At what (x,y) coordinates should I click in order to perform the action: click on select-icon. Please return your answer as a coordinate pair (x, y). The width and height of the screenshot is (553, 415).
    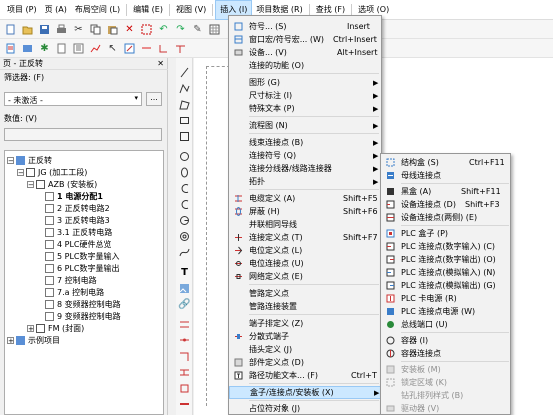
    Looking at the image, I should click on (146, 29).